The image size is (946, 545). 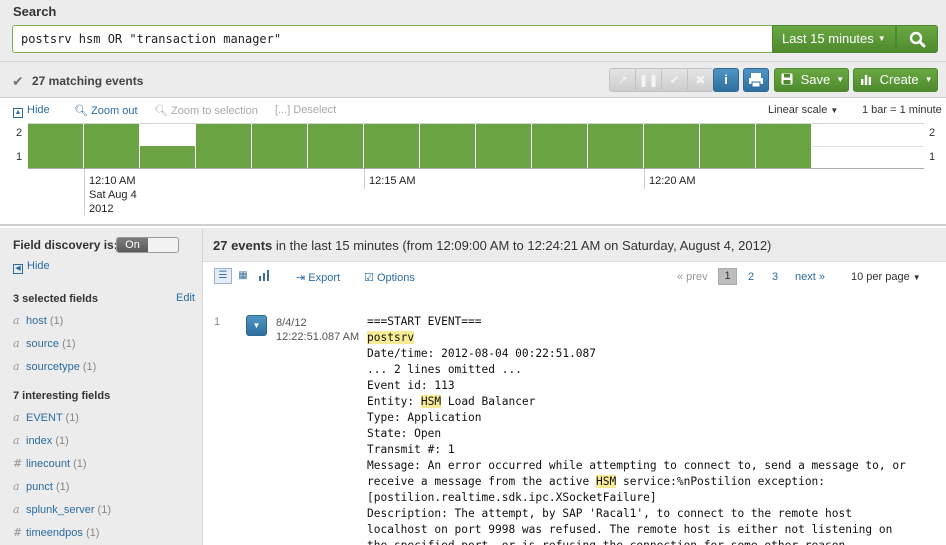 I want to click on field-name: source, so click(x=44, y=344).